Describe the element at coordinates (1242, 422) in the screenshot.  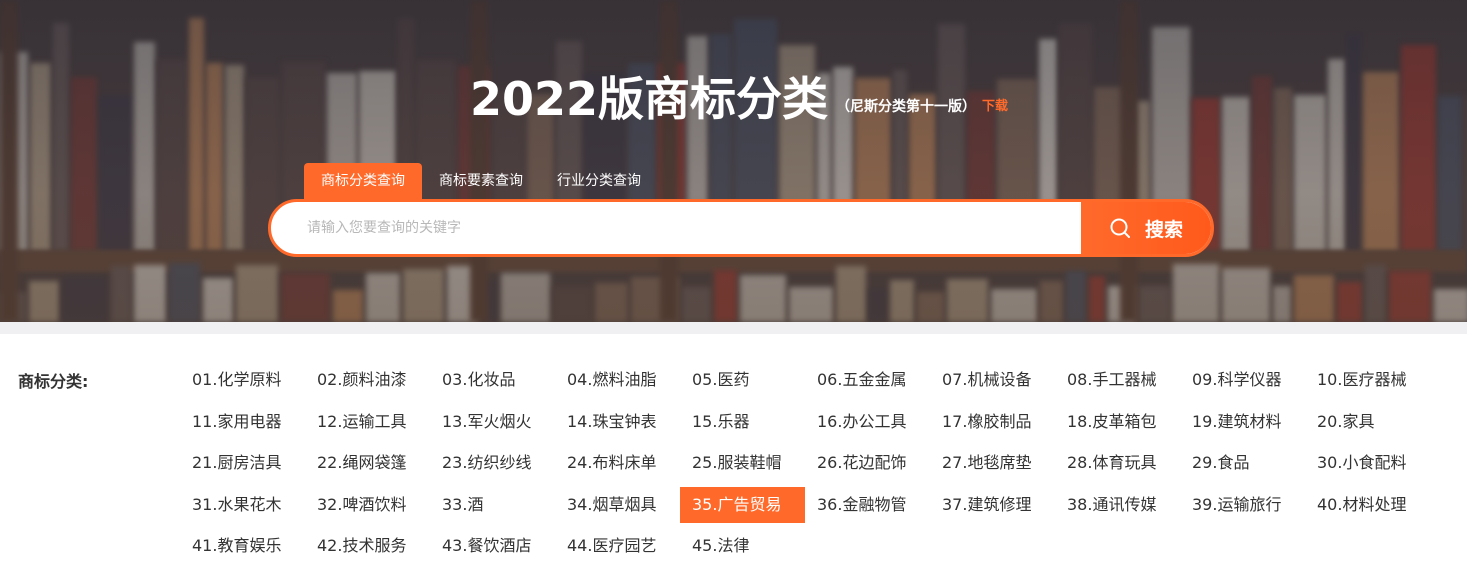
I see `category-item: 19.建筑材料` at that location.